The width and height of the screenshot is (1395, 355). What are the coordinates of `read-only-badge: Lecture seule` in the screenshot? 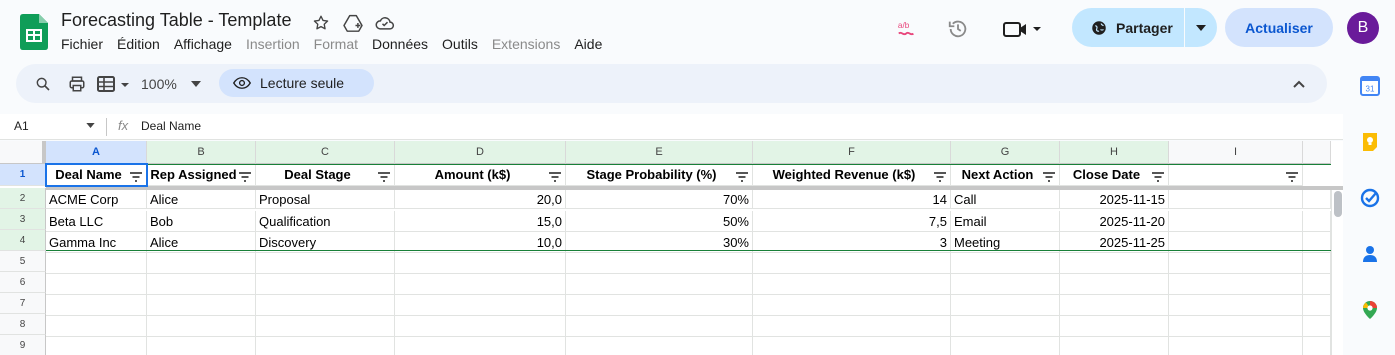 It's located at (296, 83).